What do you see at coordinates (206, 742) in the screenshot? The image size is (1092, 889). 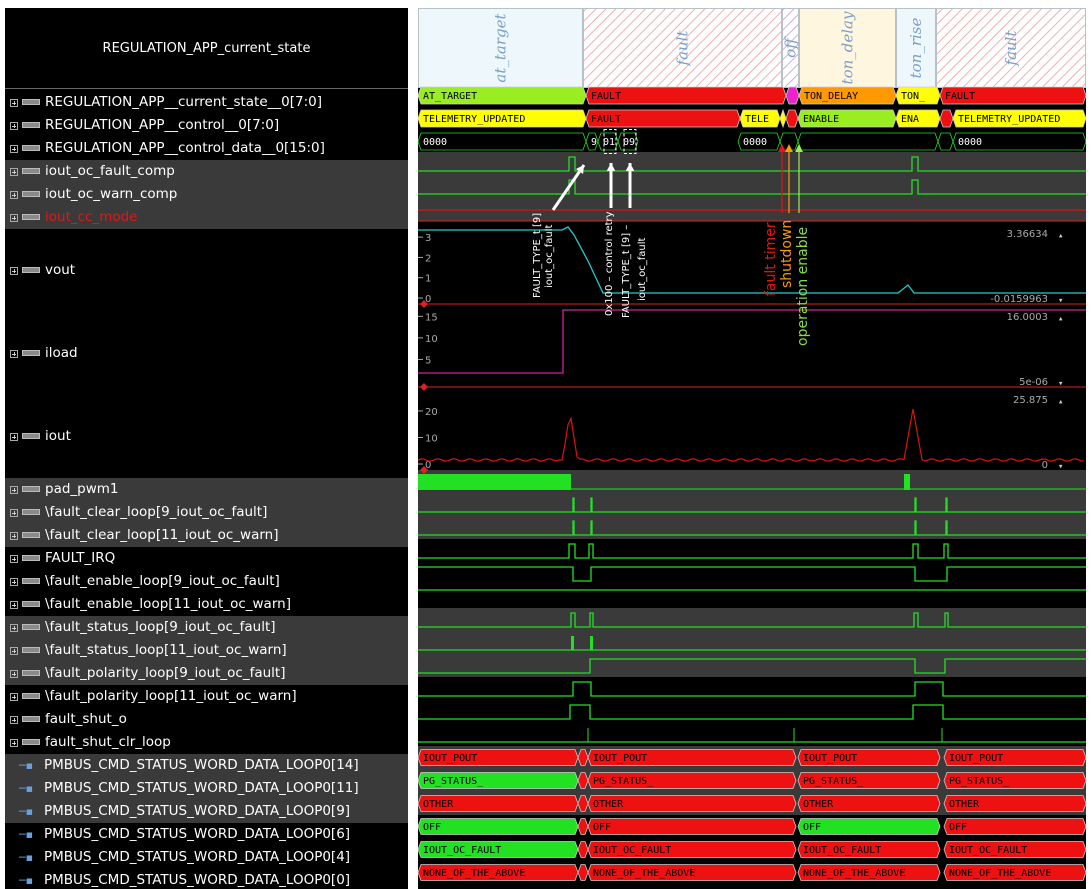 I see `signal-row: fault_shut_clr_loop` at bounding box center [206, 742].